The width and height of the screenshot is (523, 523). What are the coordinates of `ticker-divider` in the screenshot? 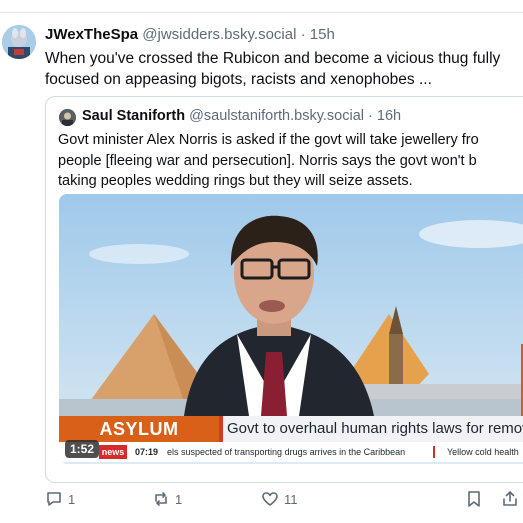 It's located at (221, 429).